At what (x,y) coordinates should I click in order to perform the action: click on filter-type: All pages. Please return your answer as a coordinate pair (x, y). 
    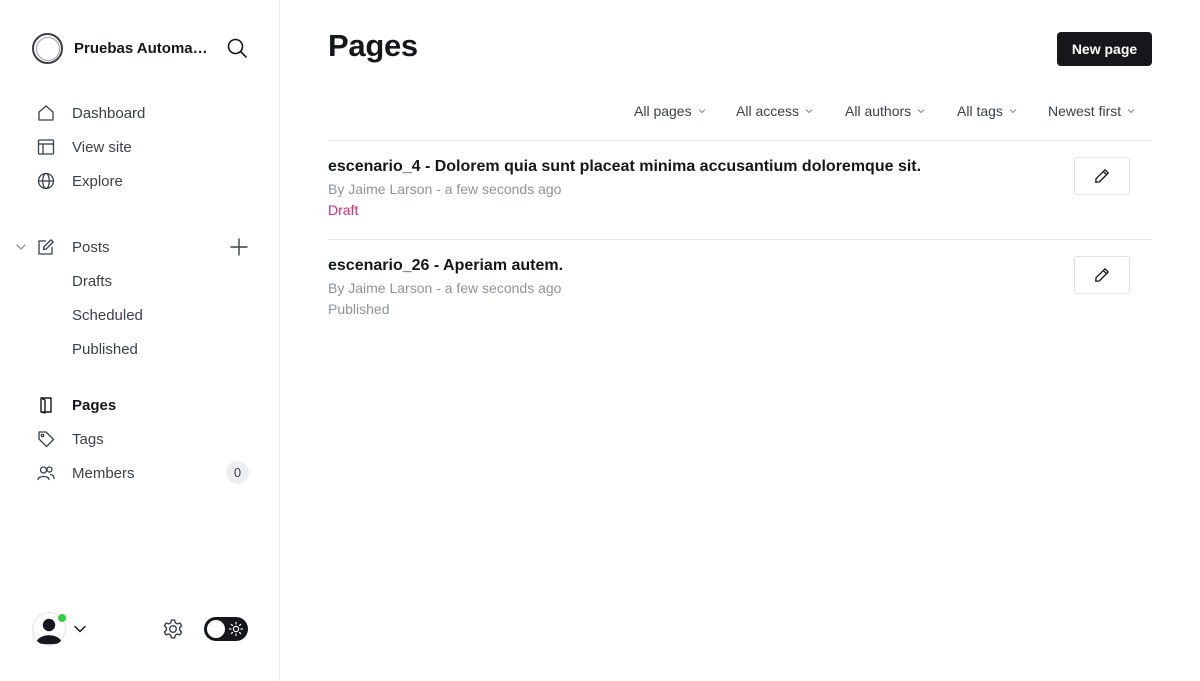
    Looking at the image, I should click on (670, 111).